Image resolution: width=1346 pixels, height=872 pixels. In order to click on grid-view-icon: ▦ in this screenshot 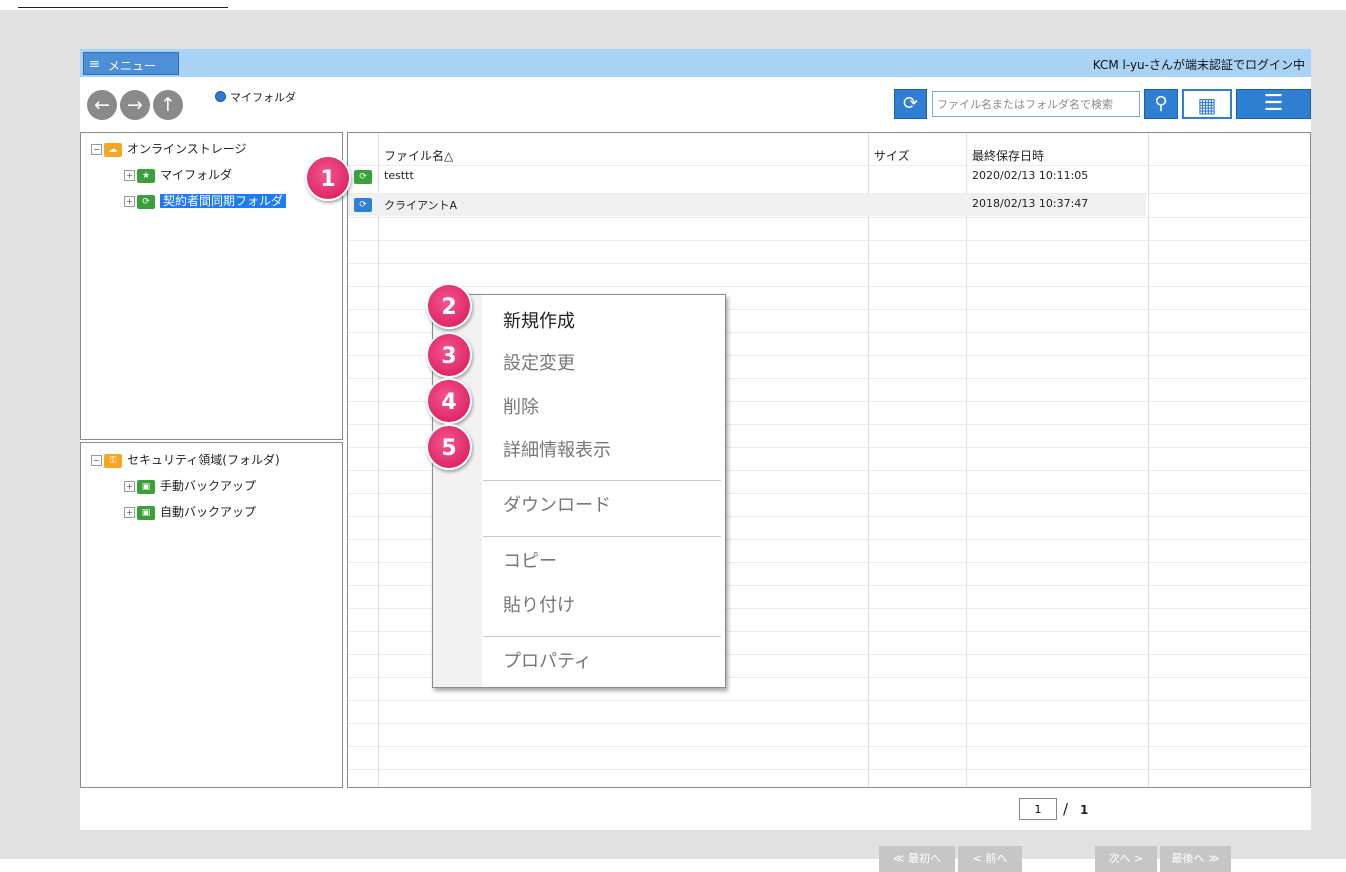, I will do `click(1207, 104)`.